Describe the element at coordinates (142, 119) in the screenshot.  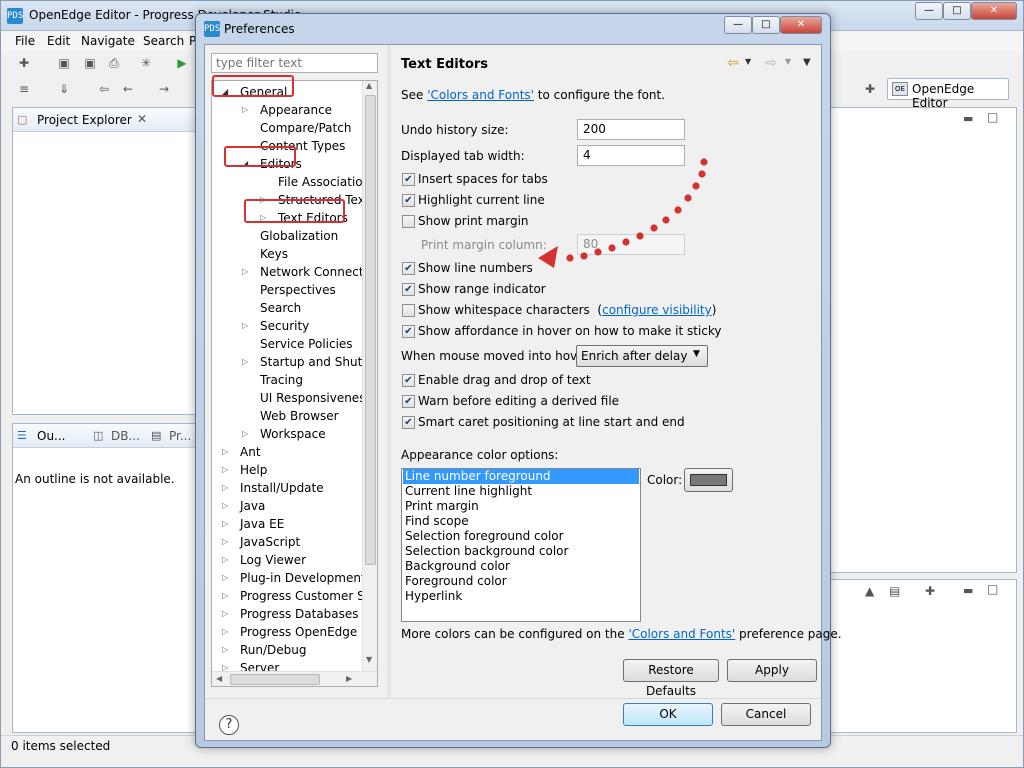
I see `close-tab-icon: ✕` at that location.